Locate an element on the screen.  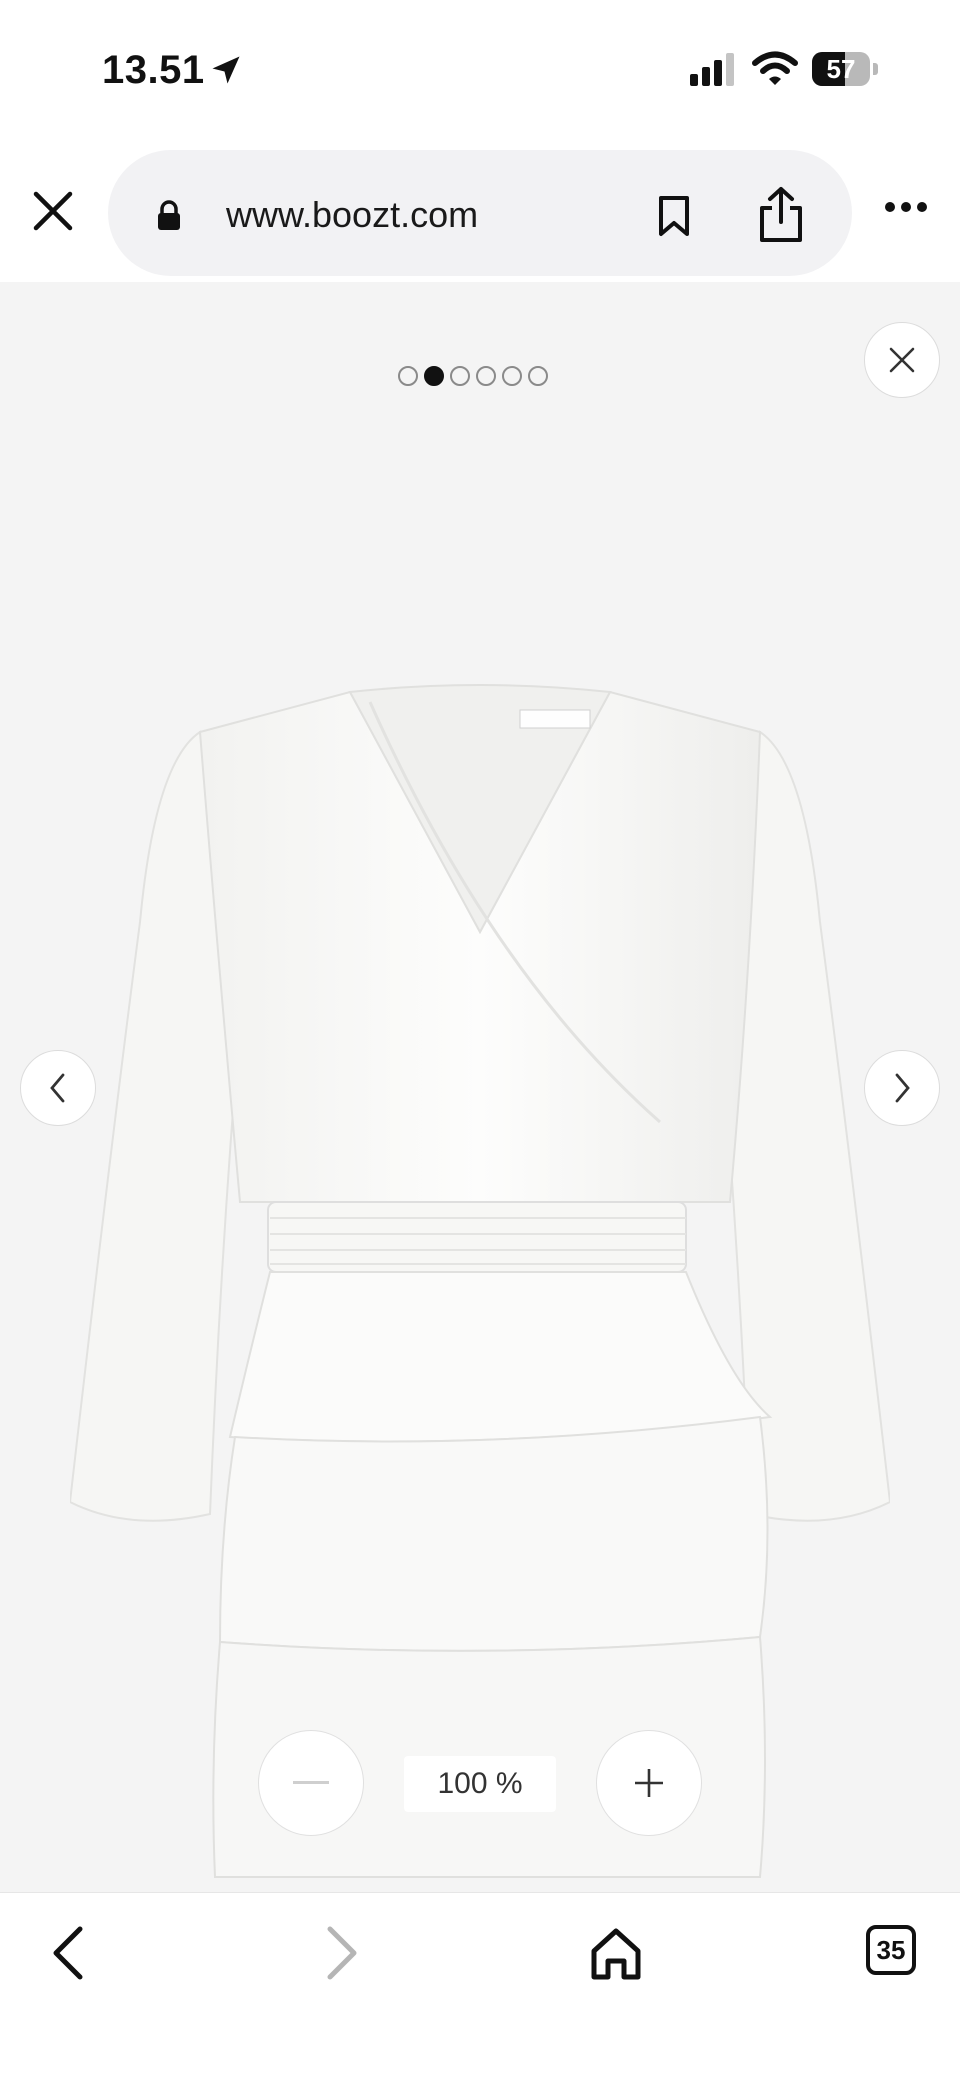
wifi-icon is located at coordinates (775, 68).